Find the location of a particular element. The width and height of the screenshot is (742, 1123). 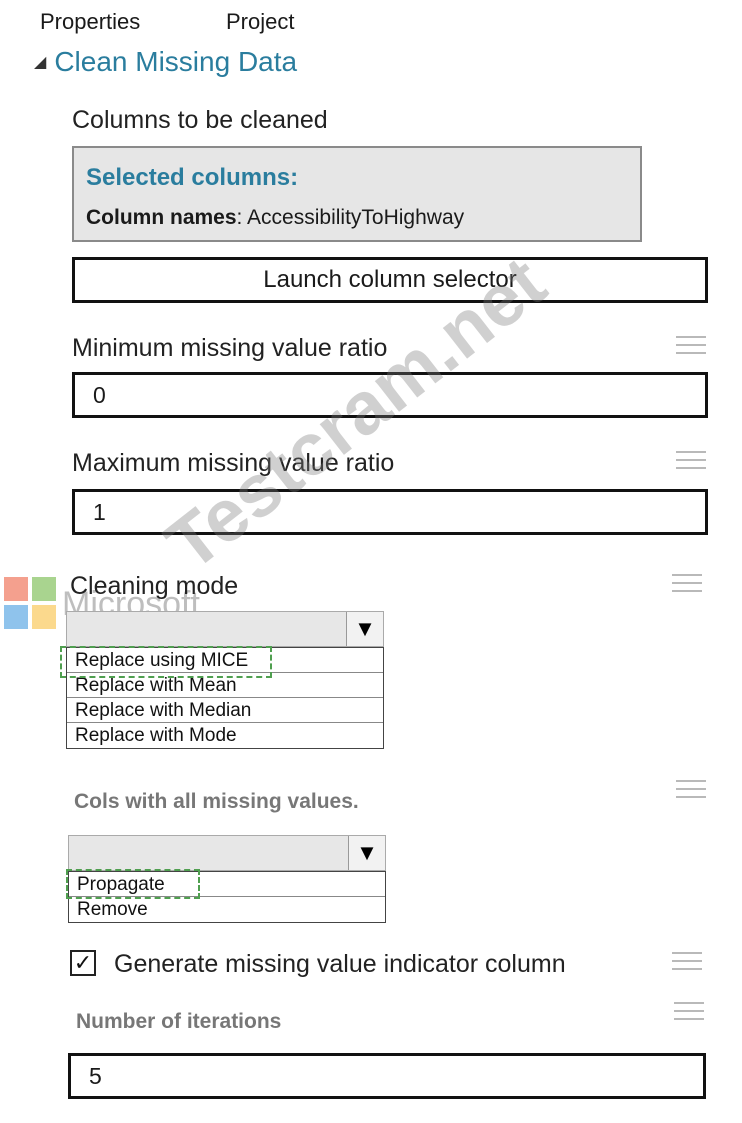

section-header: ◢ Clean Missing Data is located at coordinates (165, 62).